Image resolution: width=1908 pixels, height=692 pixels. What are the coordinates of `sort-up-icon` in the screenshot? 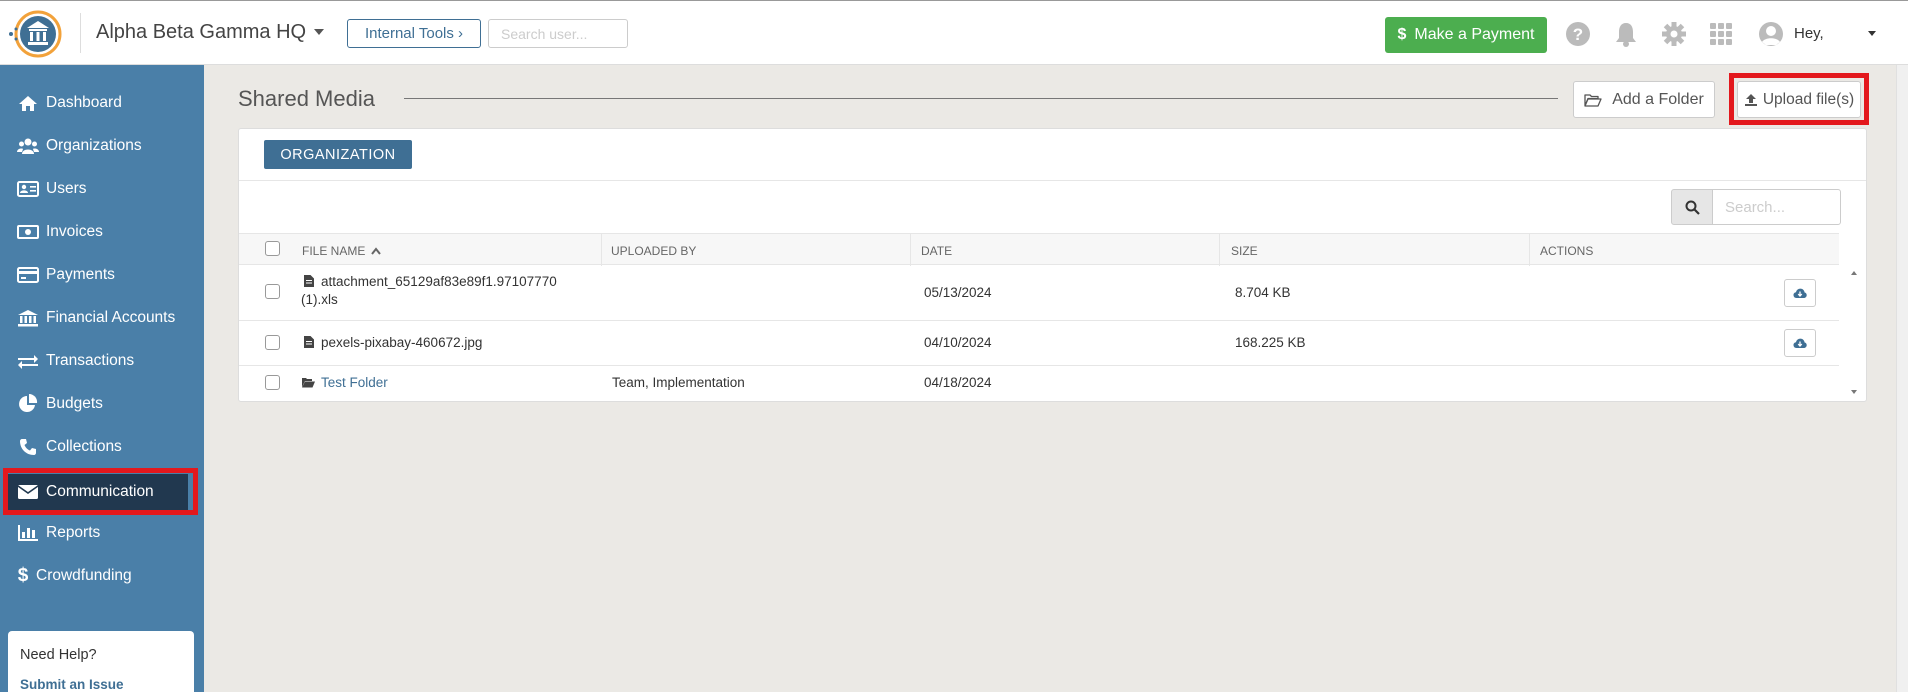 It's located at (375, 251).